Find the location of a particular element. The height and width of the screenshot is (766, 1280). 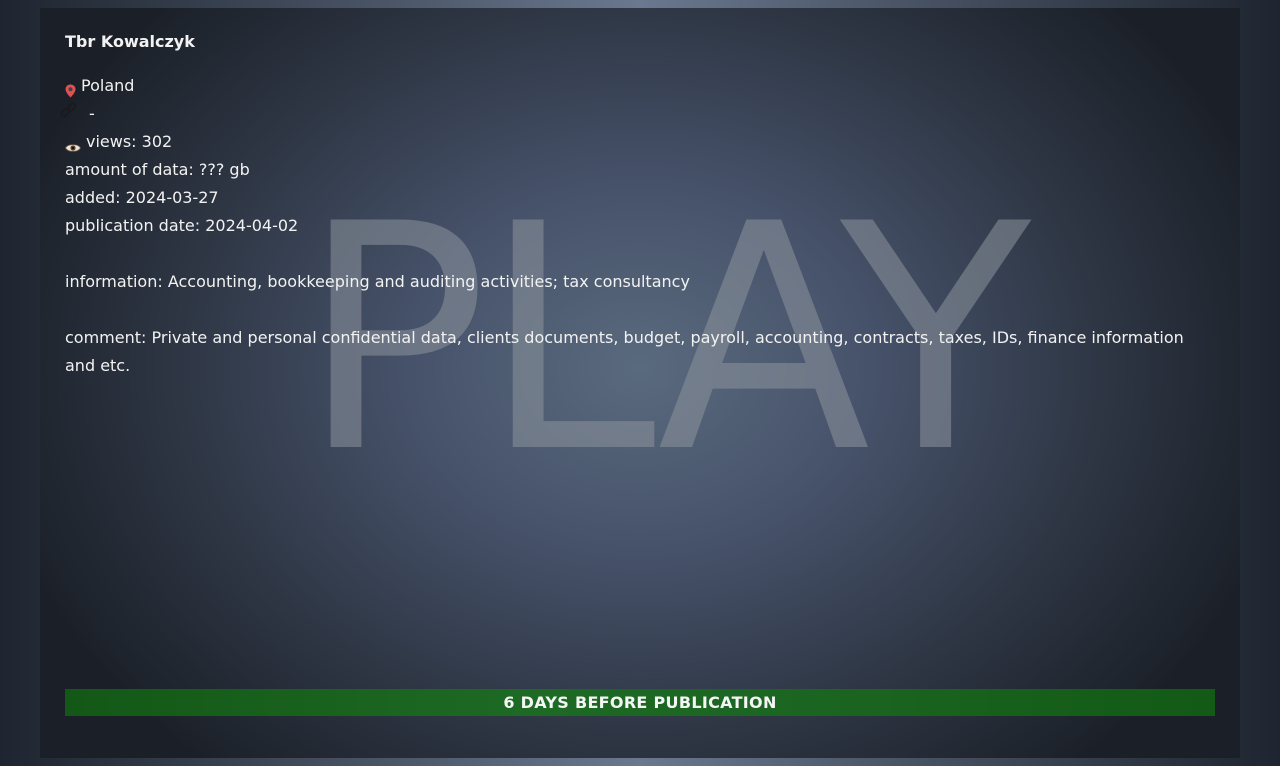

views-value: views: 302 is located at coordinates (129, 141).